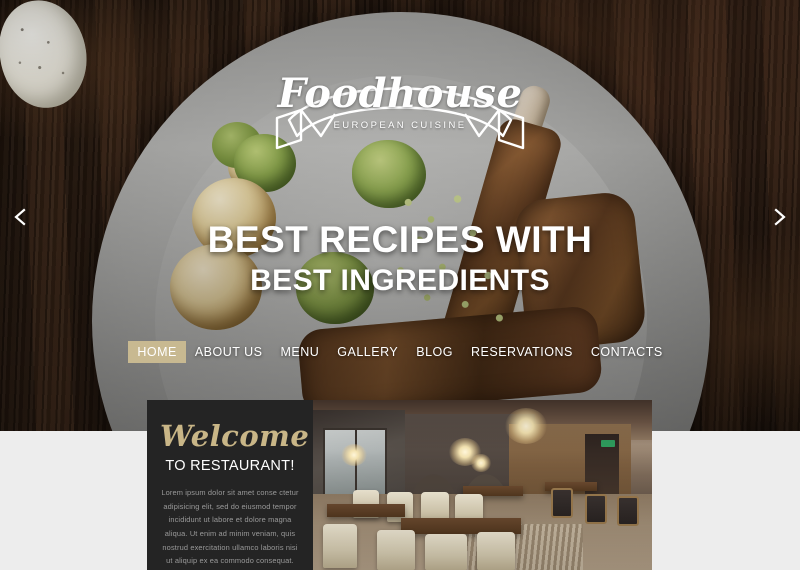 The width and height of the screenshot is (800, 570). What do you see at coordinates (367, 352) in the screenshot?
I see `nav-item-gallery: GALLERY` at bounding box center [367, 352].